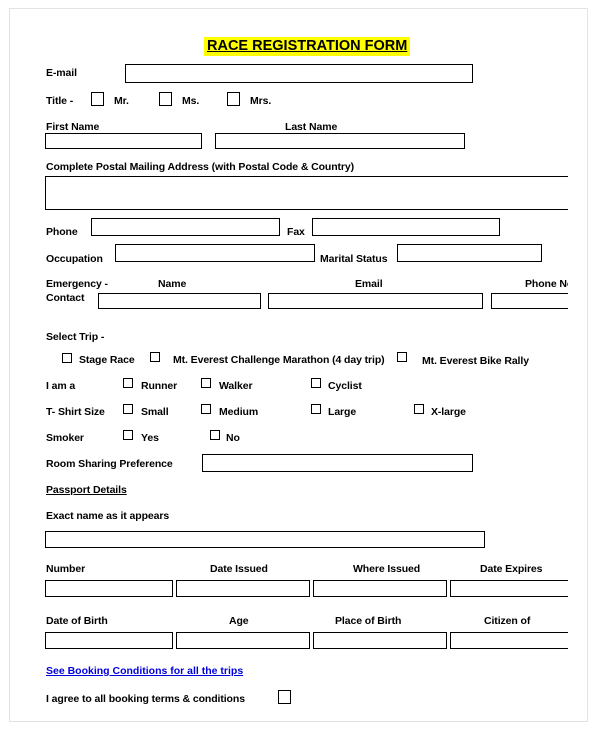 This screenshot has width=600, height=730. Describe the element at coordinates (155, 412) in the screenshot. I see `tshirt-option-label-small: Small` at that location.